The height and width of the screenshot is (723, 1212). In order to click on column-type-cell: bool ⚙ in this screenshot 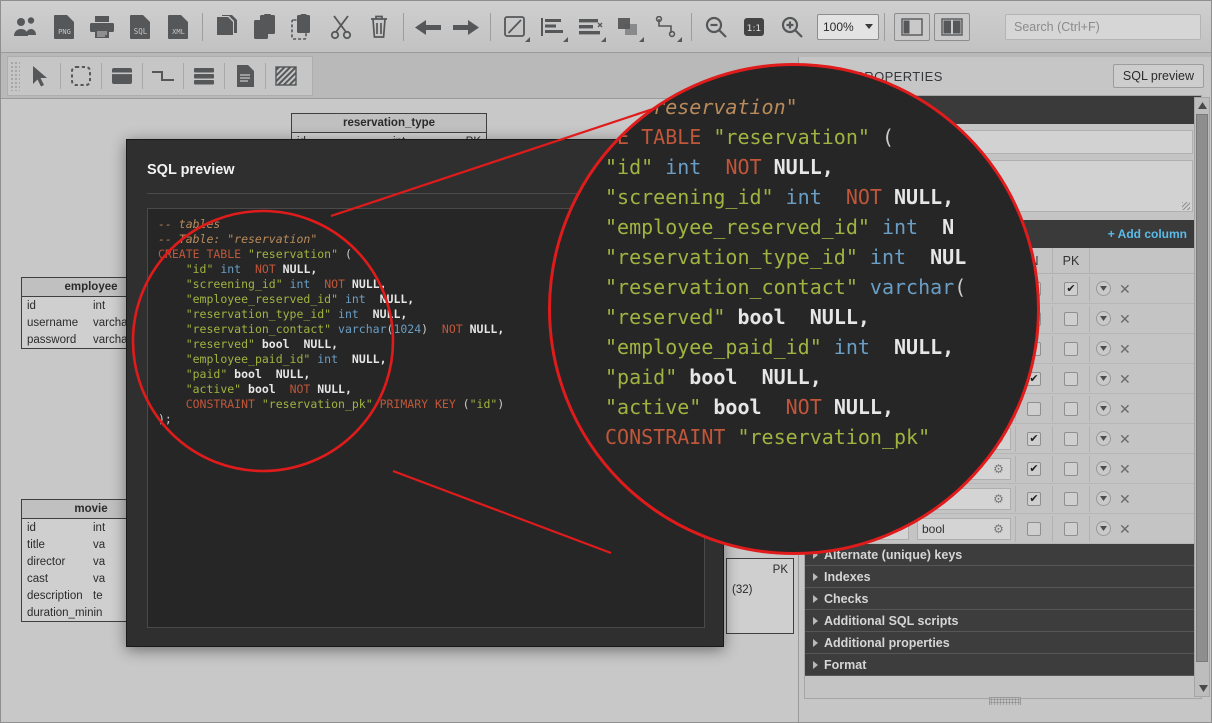, I will do `click(964, 528)`.